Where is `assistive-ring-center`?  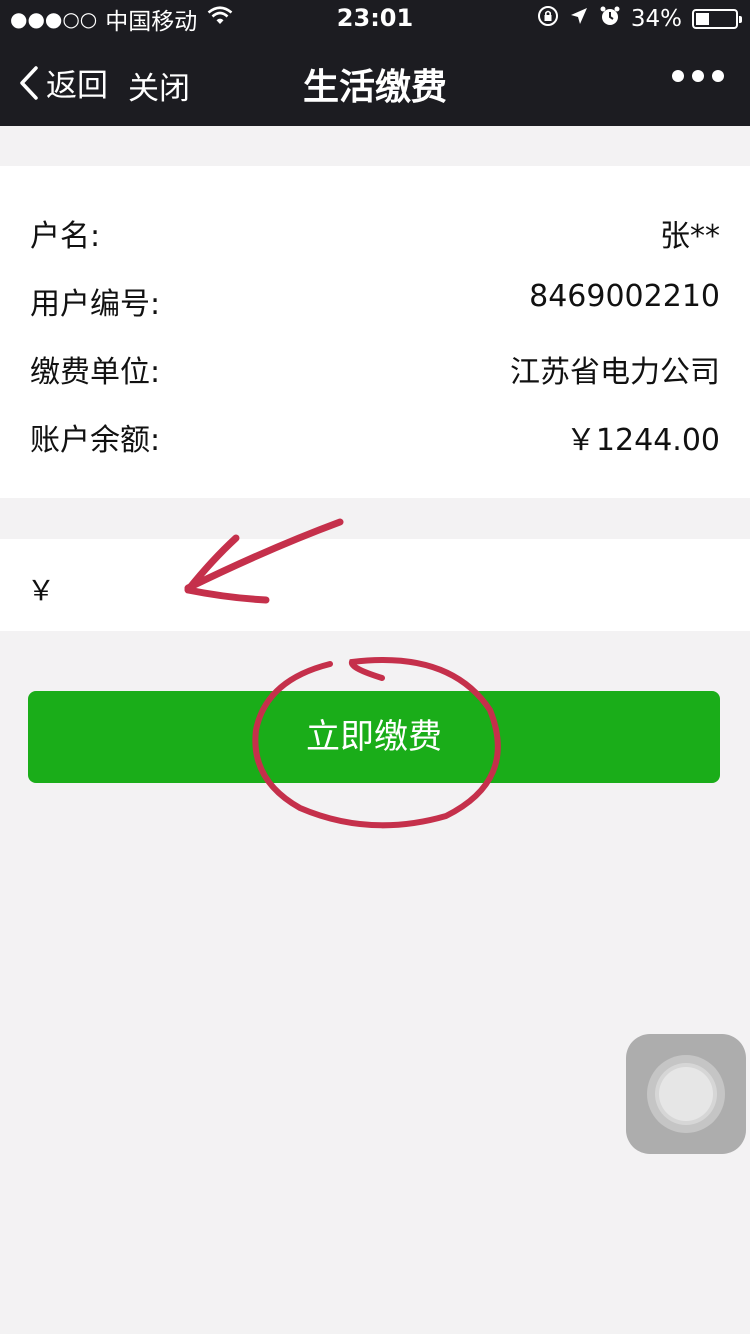 assistive-ring-center is located at coordinates (686, 1094).